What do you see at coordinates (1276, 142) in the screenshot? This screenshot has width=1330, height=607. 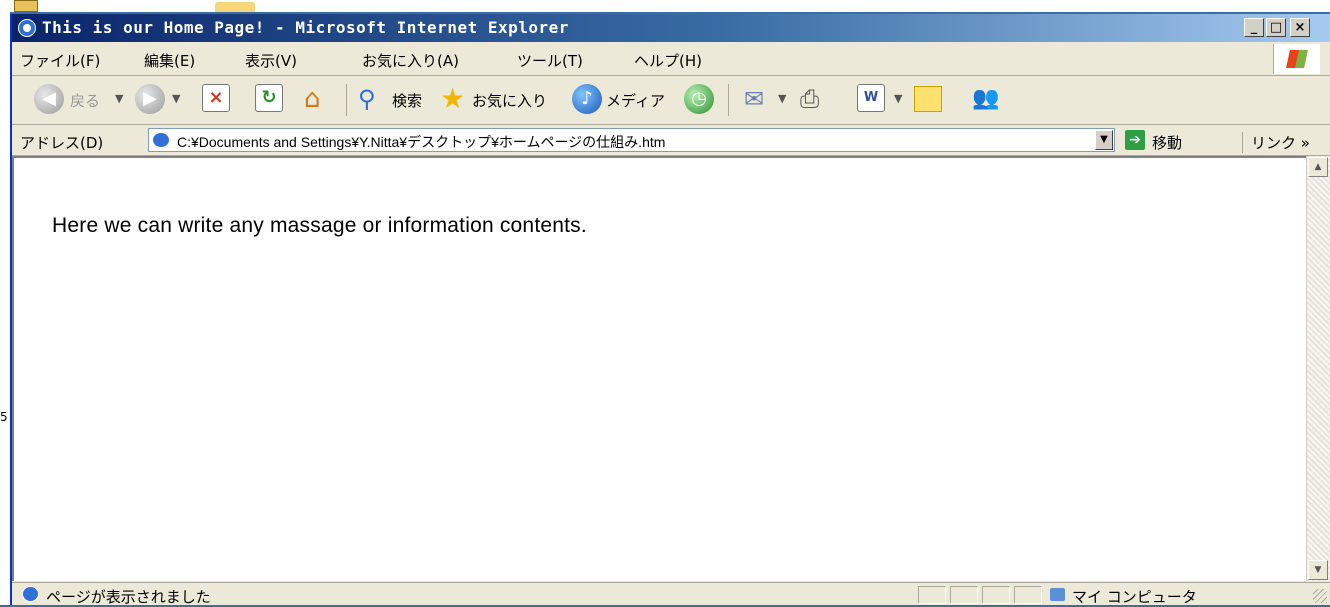 I see `links-button: リンク »` at bounding box center [1276, 142].